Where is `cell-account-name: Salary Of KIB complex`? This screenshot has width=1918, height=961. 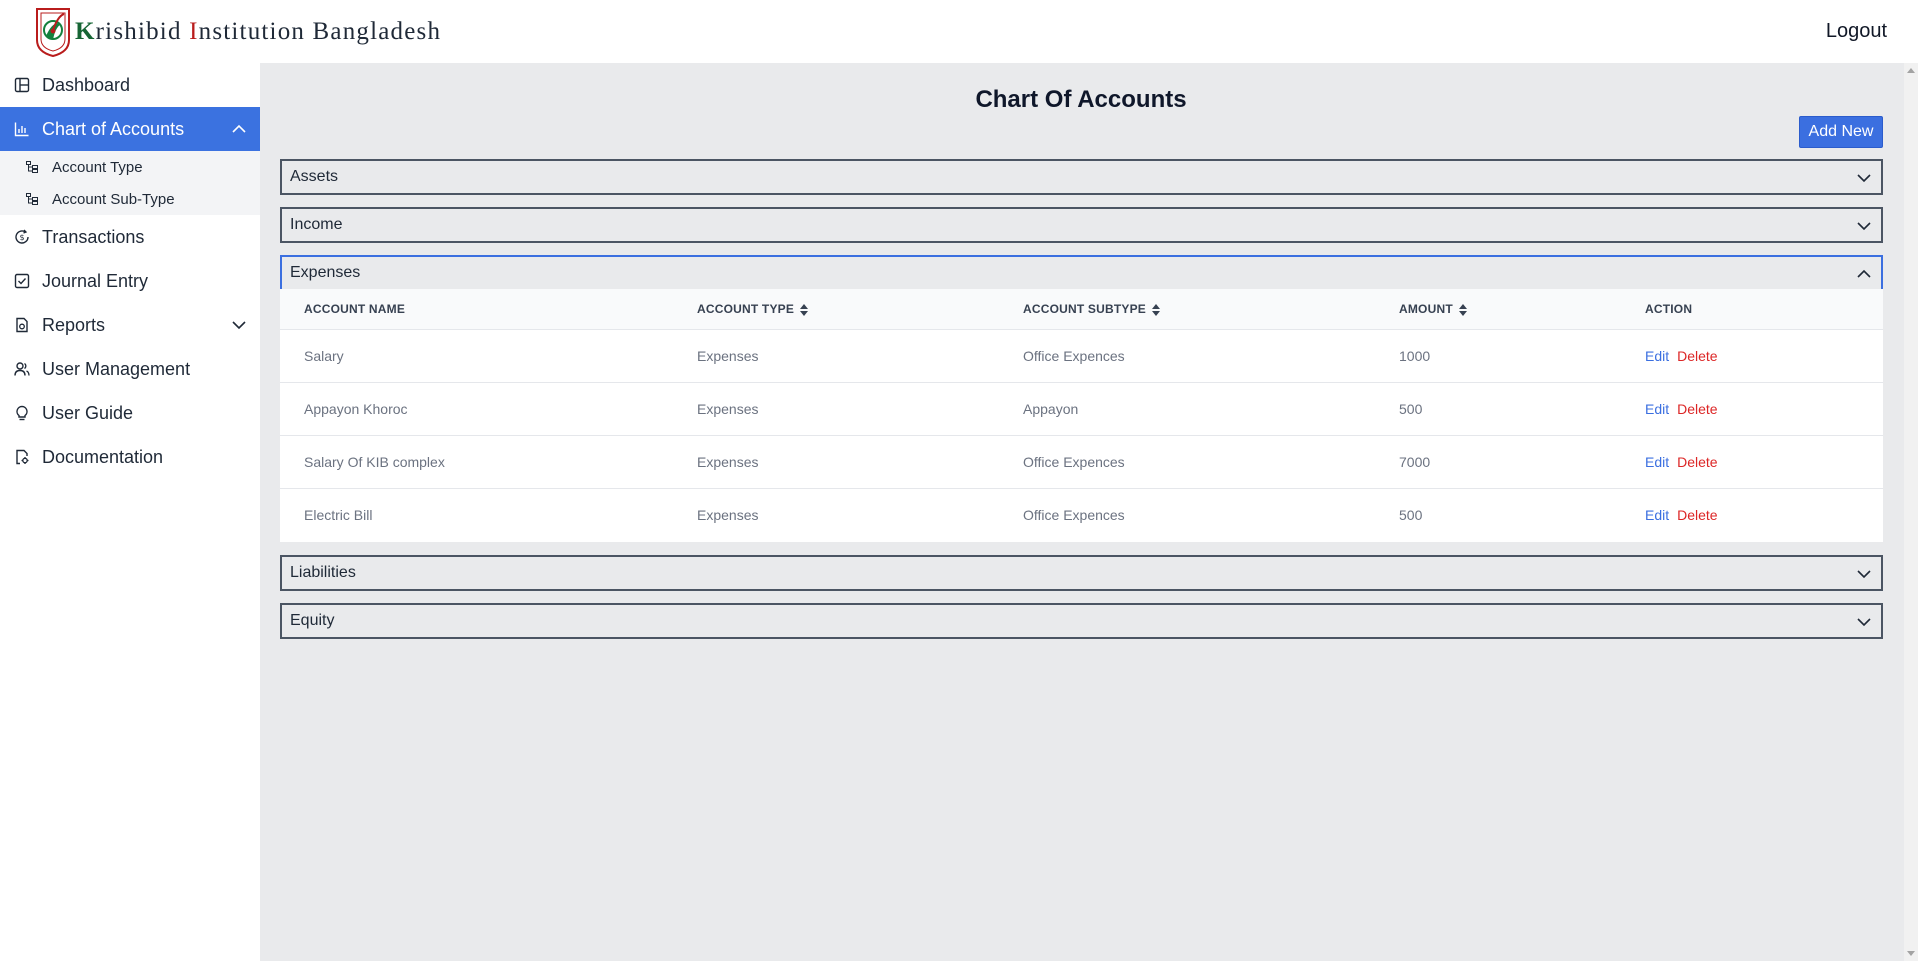 cell-account-name: Salary Of KIB complex is located at coordinates (374, 462).